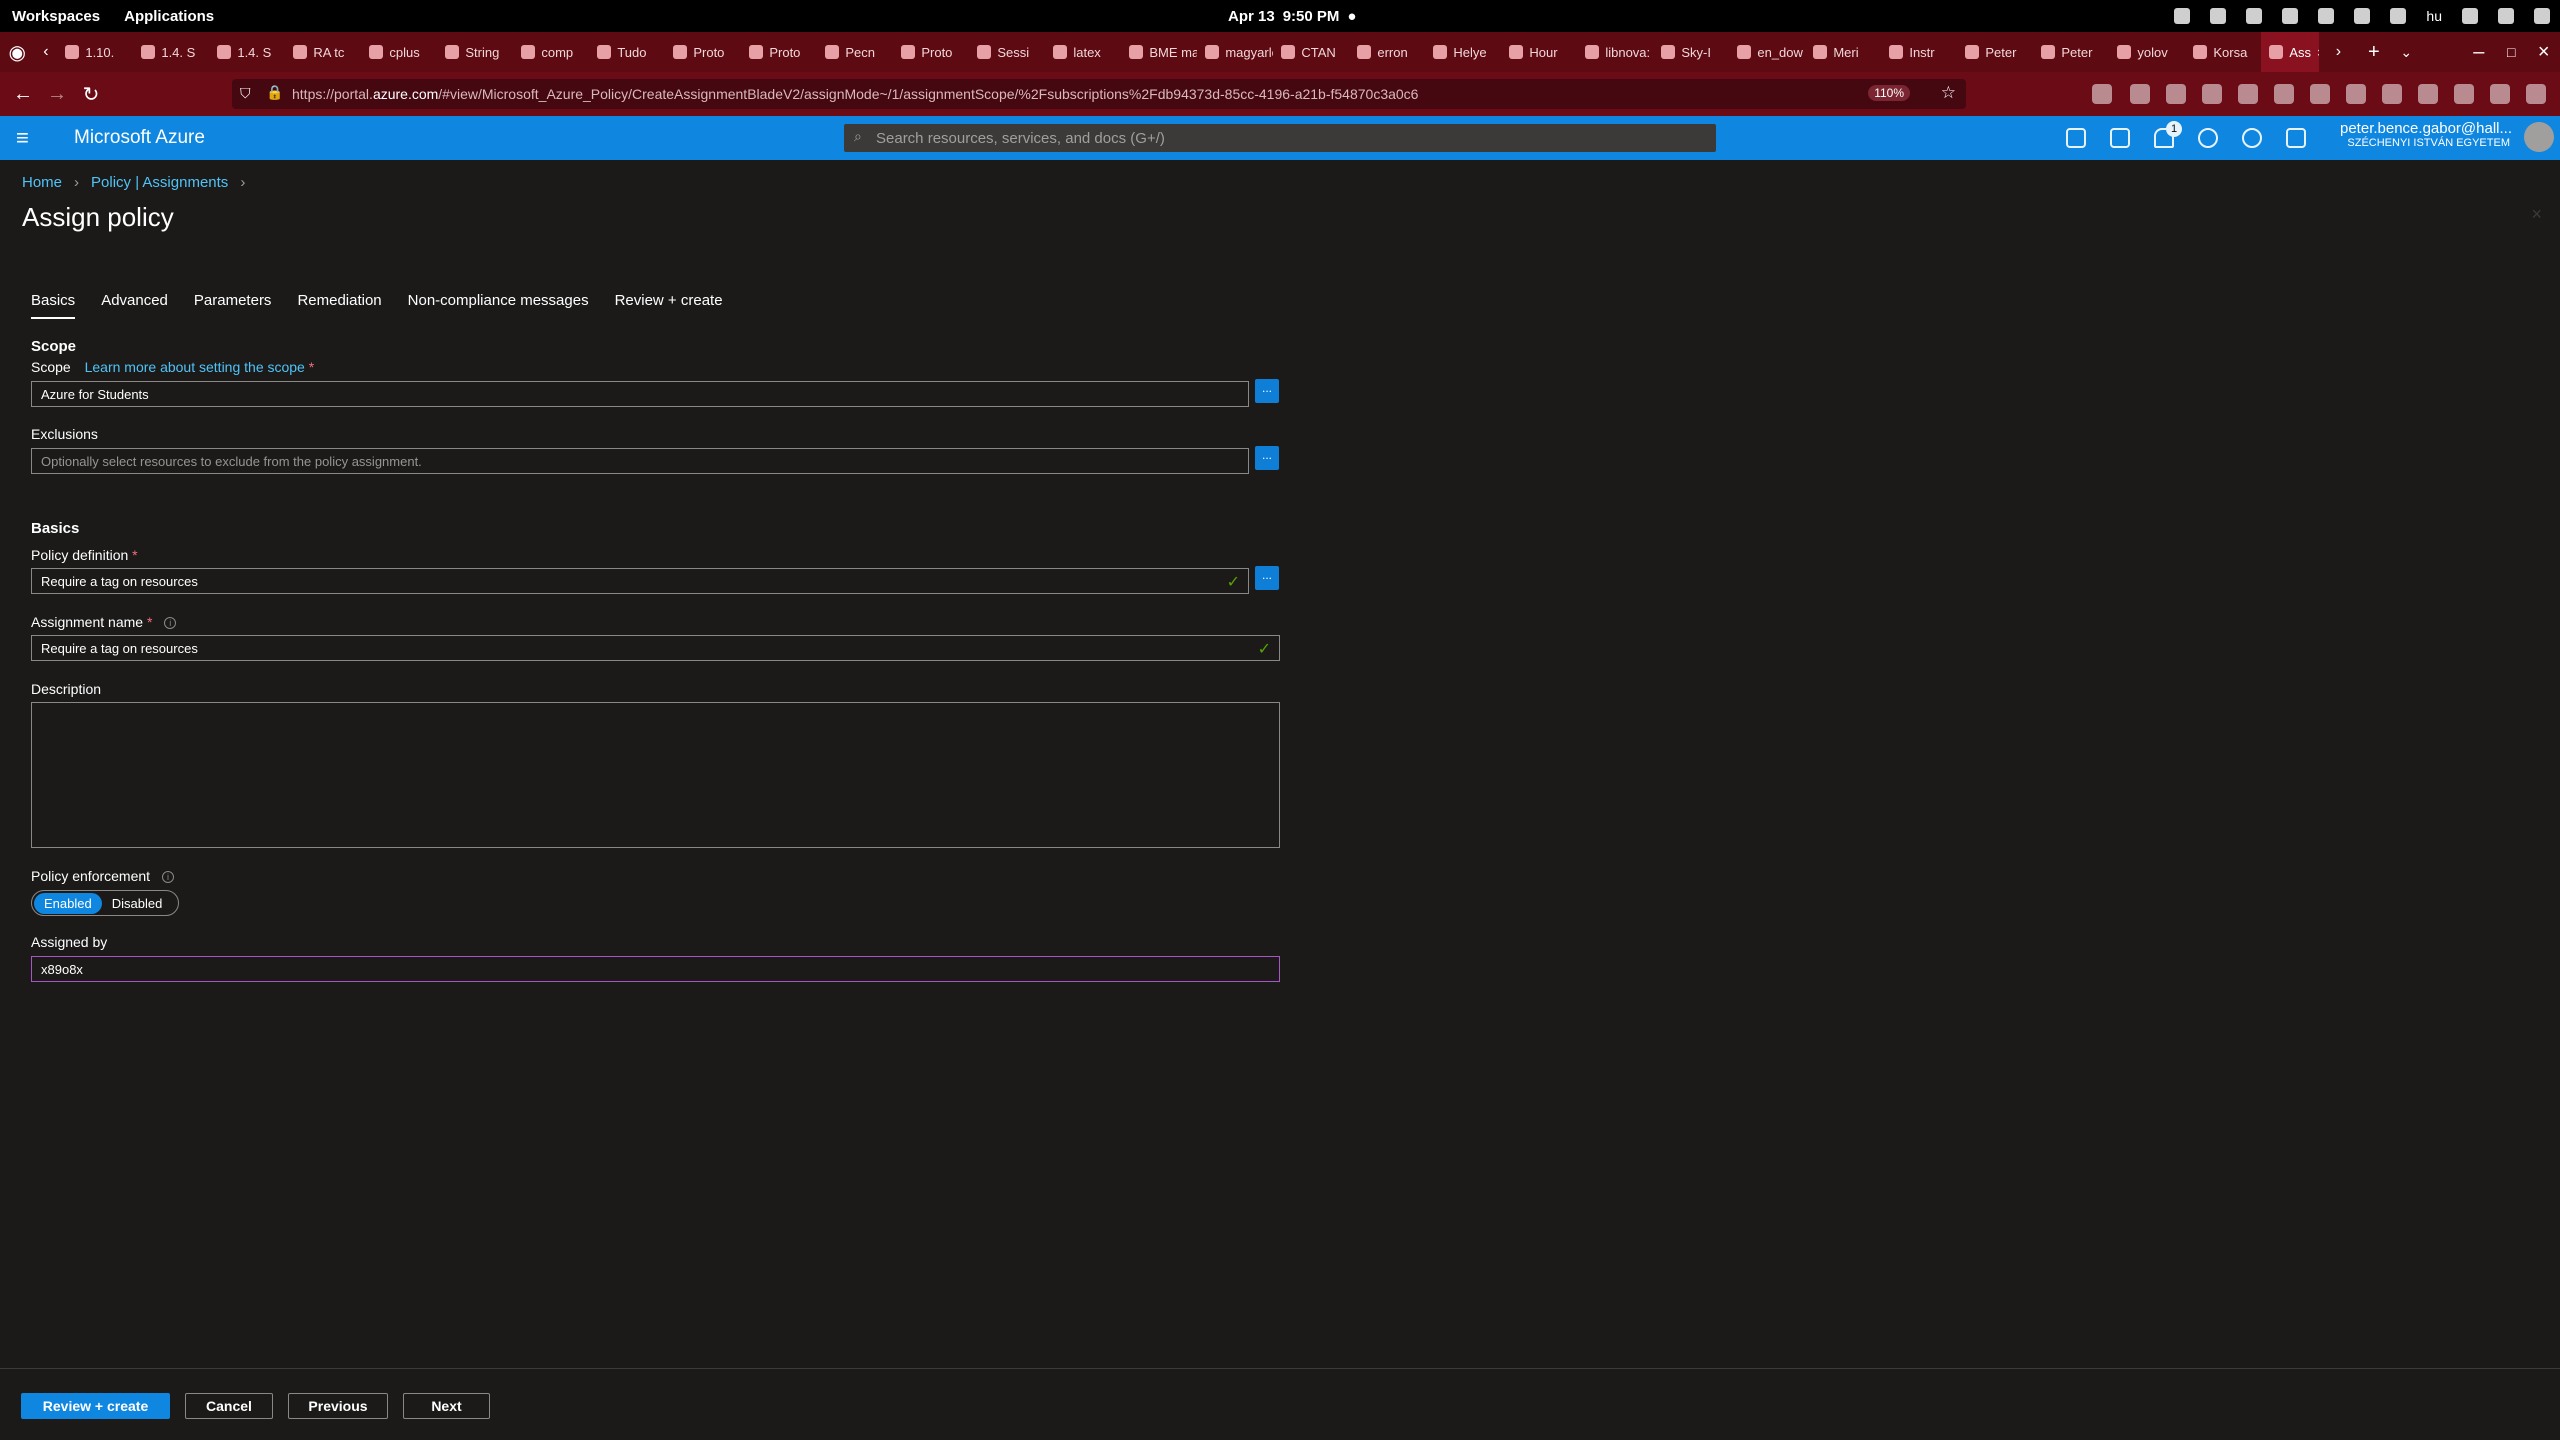 This screenshot has height=1440, width=2560. Describe the element at coordinates (53, 305) in the screenshot. I see `tab-basics: Basics` at that location.